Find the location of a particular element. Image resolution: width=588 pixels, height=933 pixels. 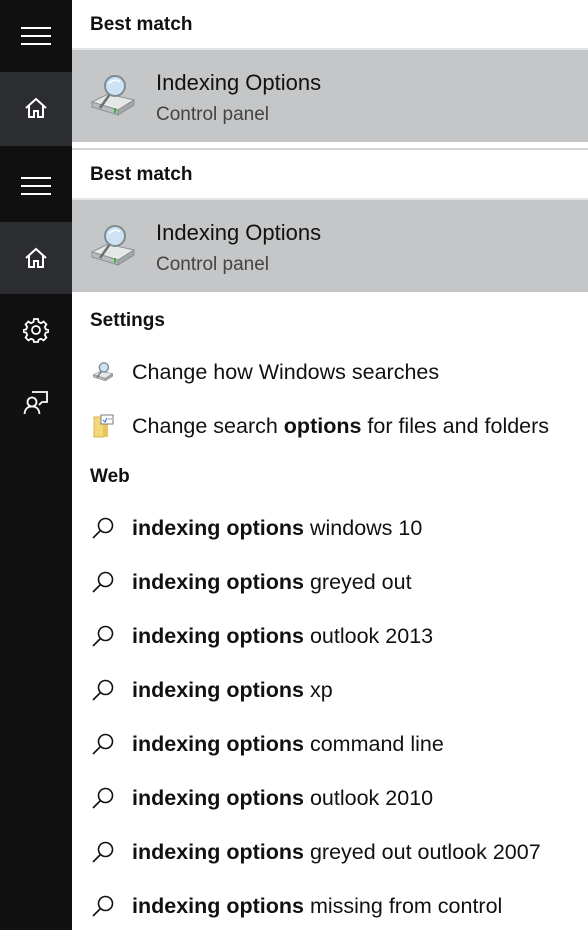

feedback-icon is located at coordinates (35, 403).